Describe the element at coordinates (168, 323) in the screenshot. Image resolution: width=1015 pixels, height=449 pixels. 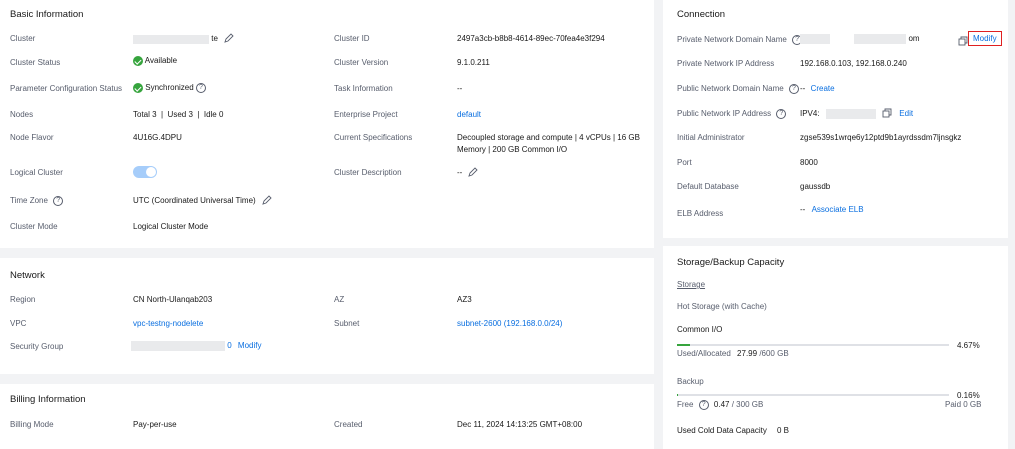
I see `vpc-link: vpc-testng-nodelete` at that location.